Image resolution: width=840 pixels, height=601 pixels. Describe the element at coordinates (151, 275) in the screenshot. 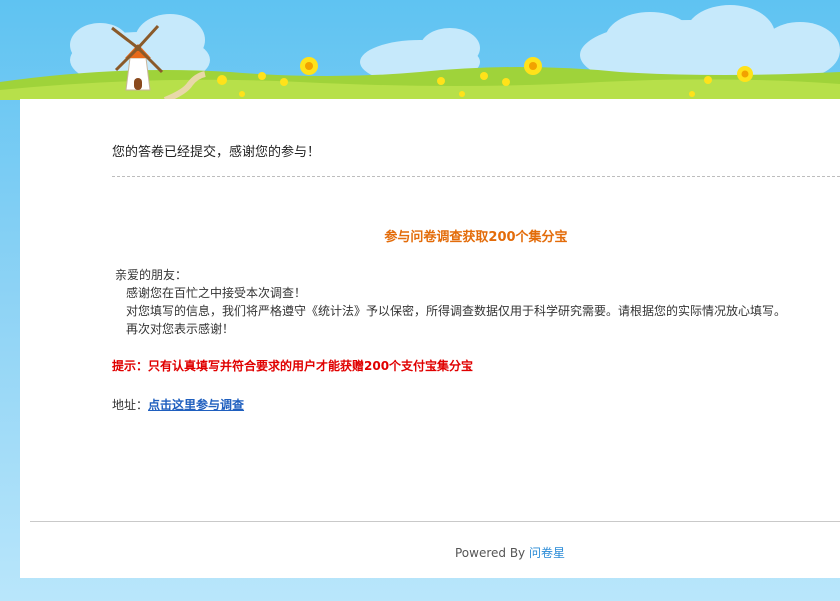

I see `letter-greeting: 亲爱的朋友：` at that location.